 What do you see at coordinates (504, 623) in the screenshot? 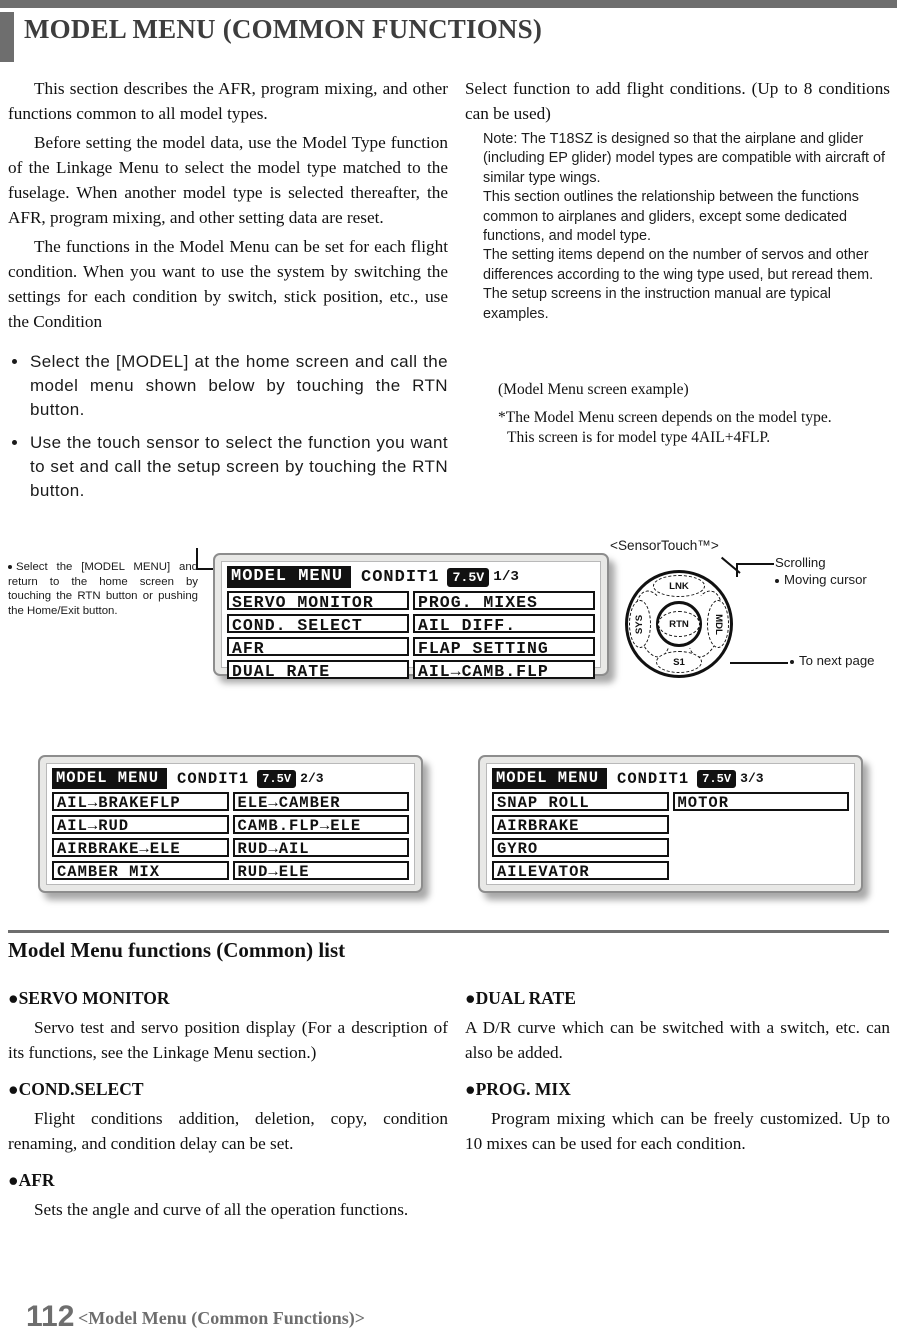
I see `menu-item-ail-diff: AIL DIFF.` at bounding box center [504, 623].